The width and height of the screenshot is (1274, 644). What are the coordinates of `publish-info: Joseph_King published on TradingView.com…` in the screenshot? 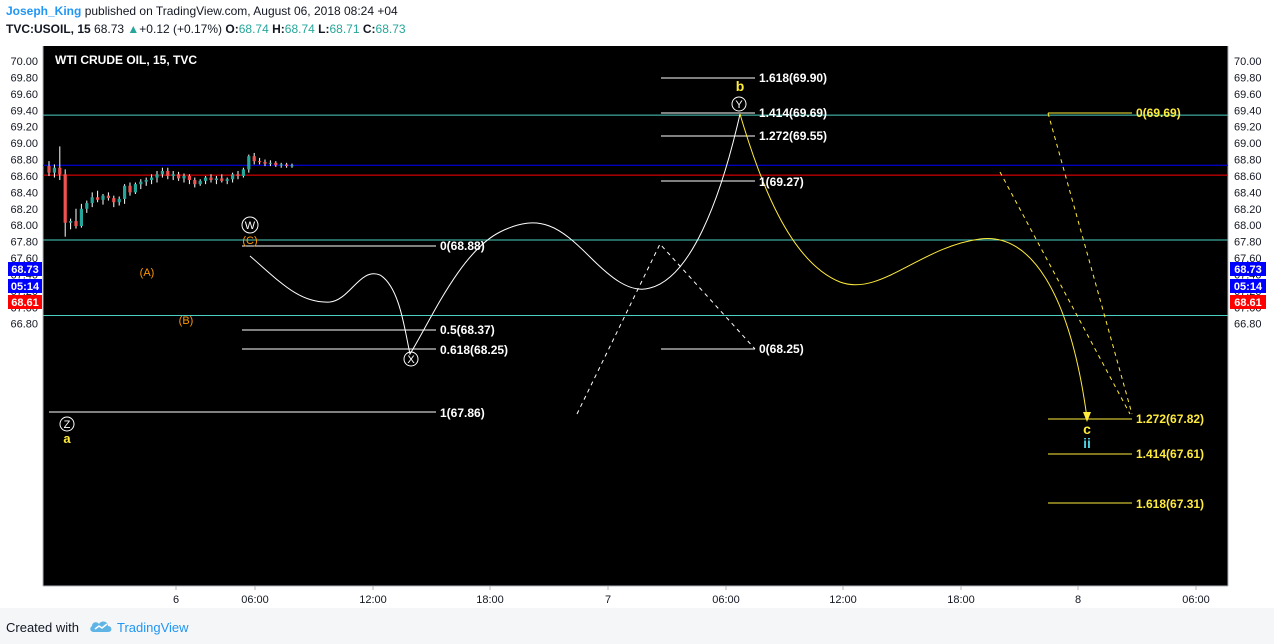 It's located at (202, 11).